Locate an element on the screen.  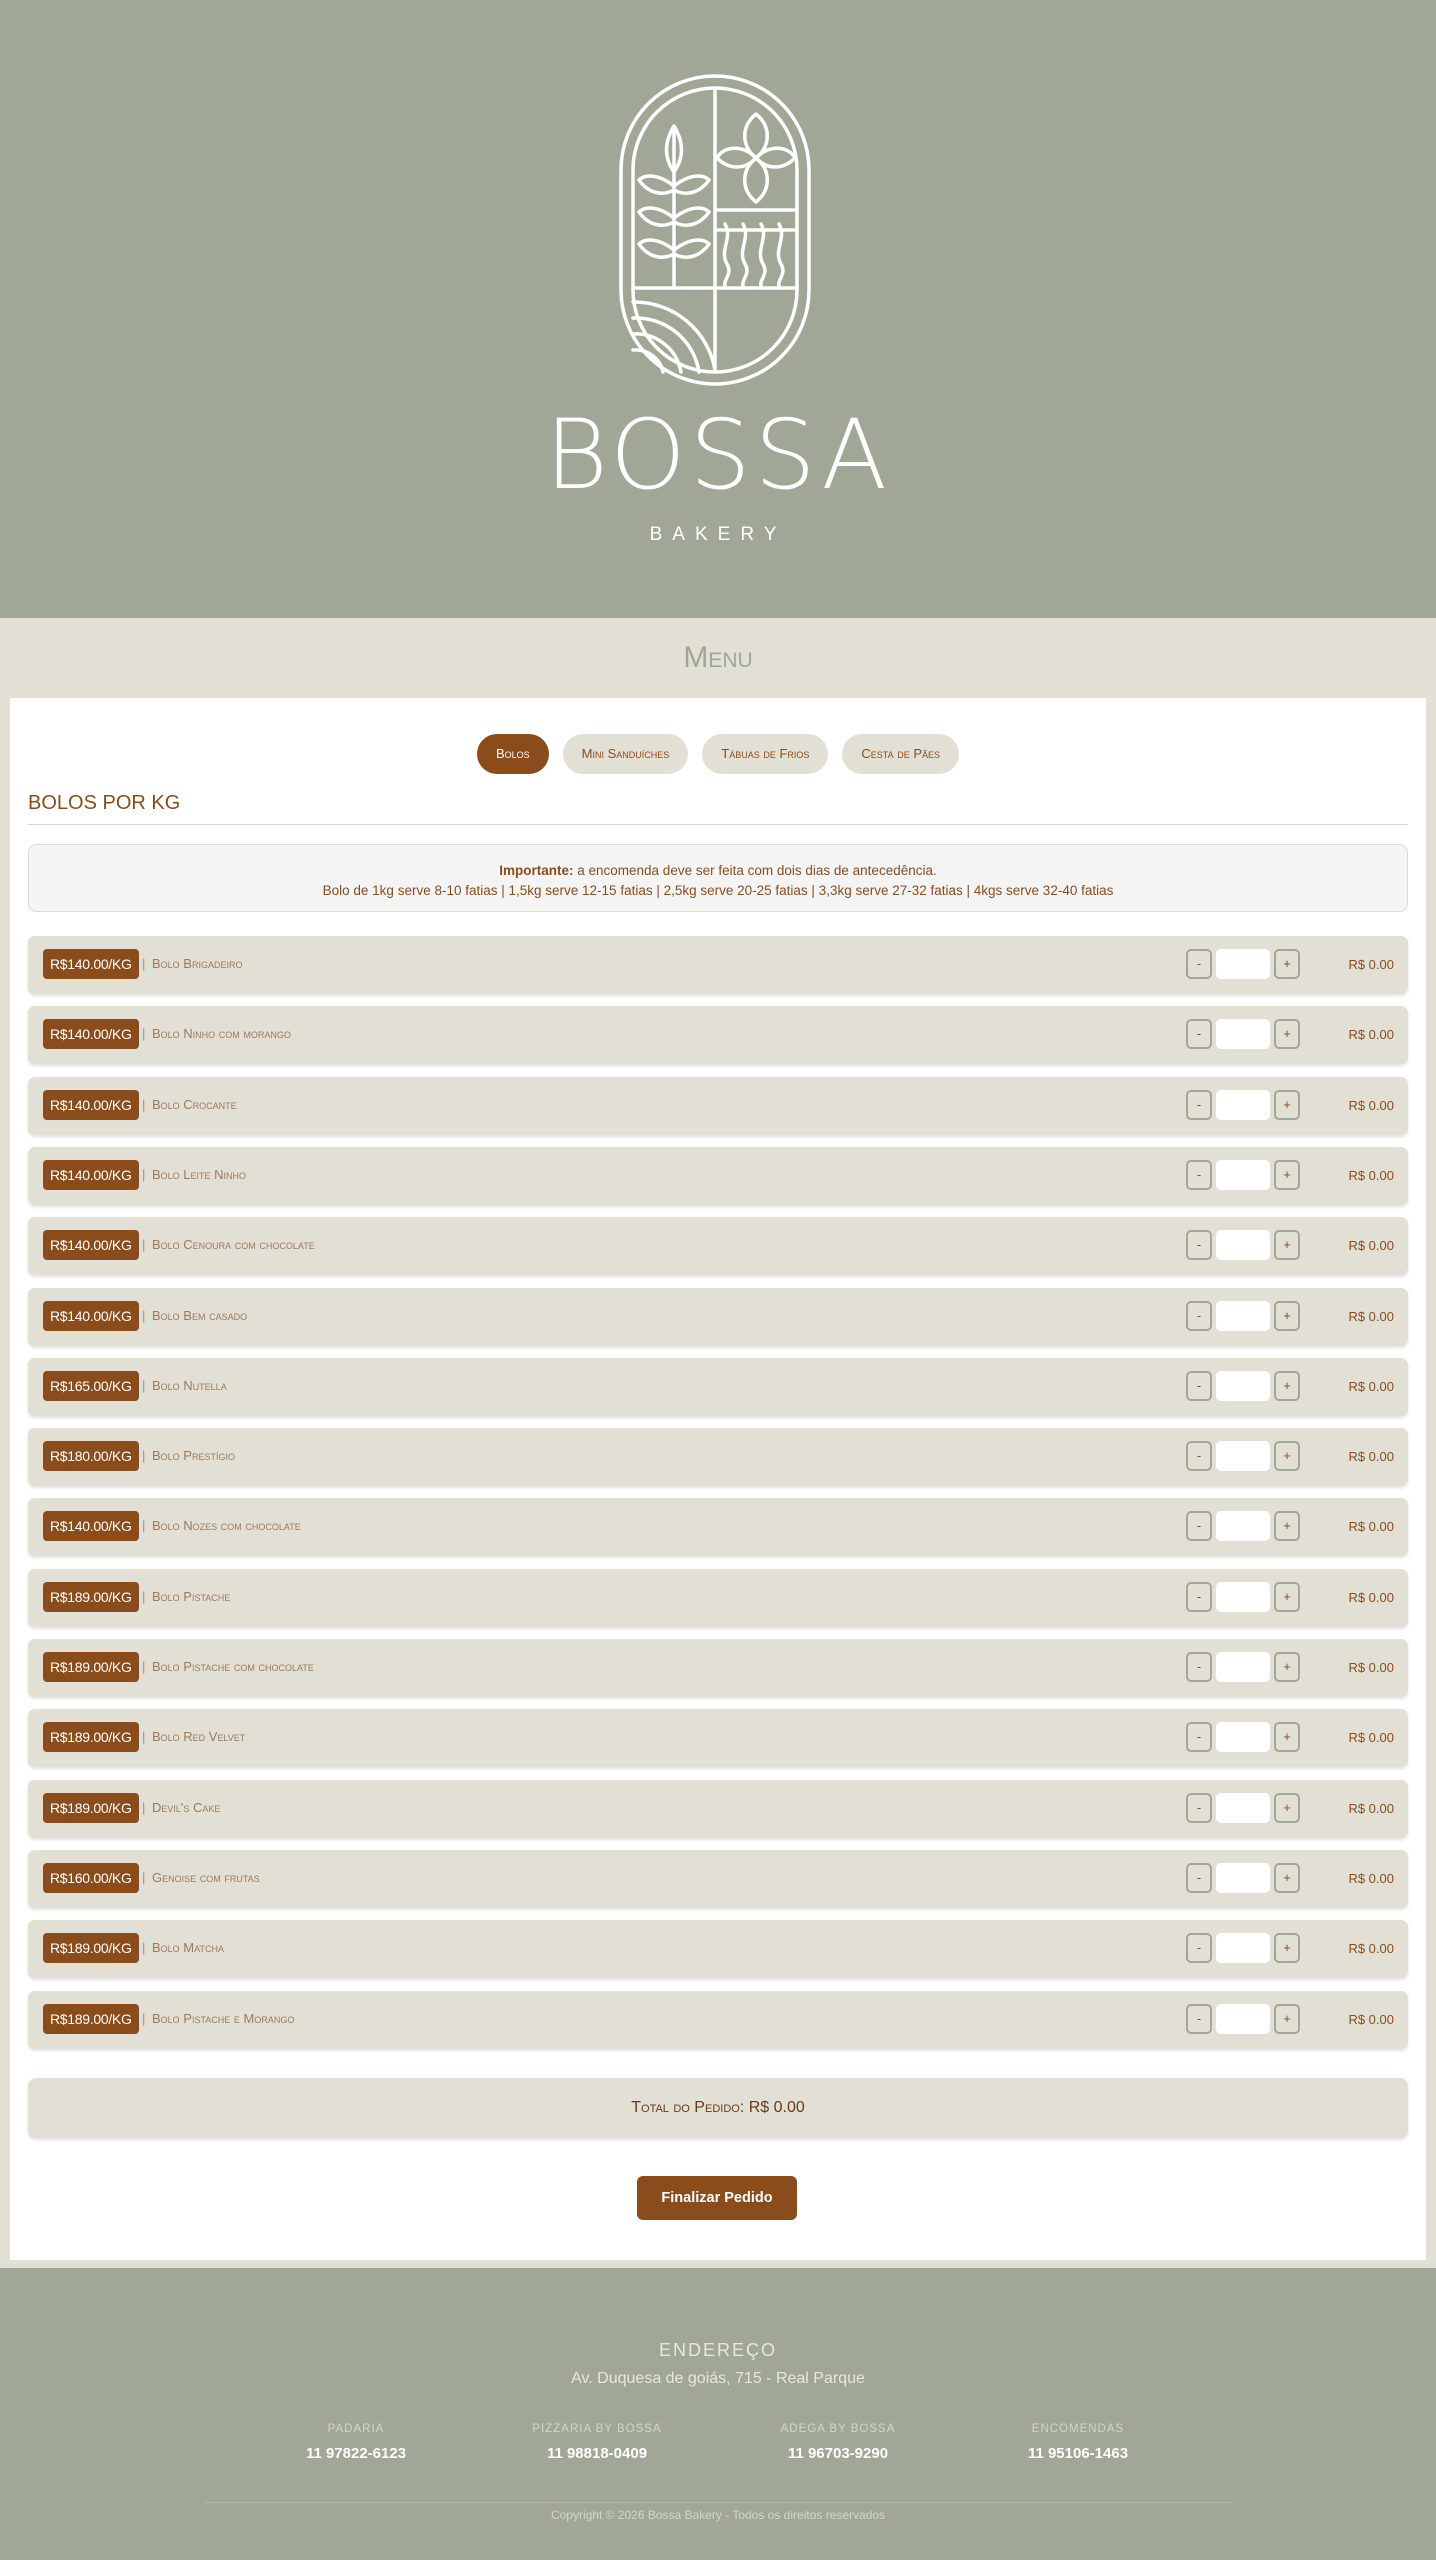
tab-tabuas-de-frios: Tábuas de Frios is located at coordinates (765, 754).